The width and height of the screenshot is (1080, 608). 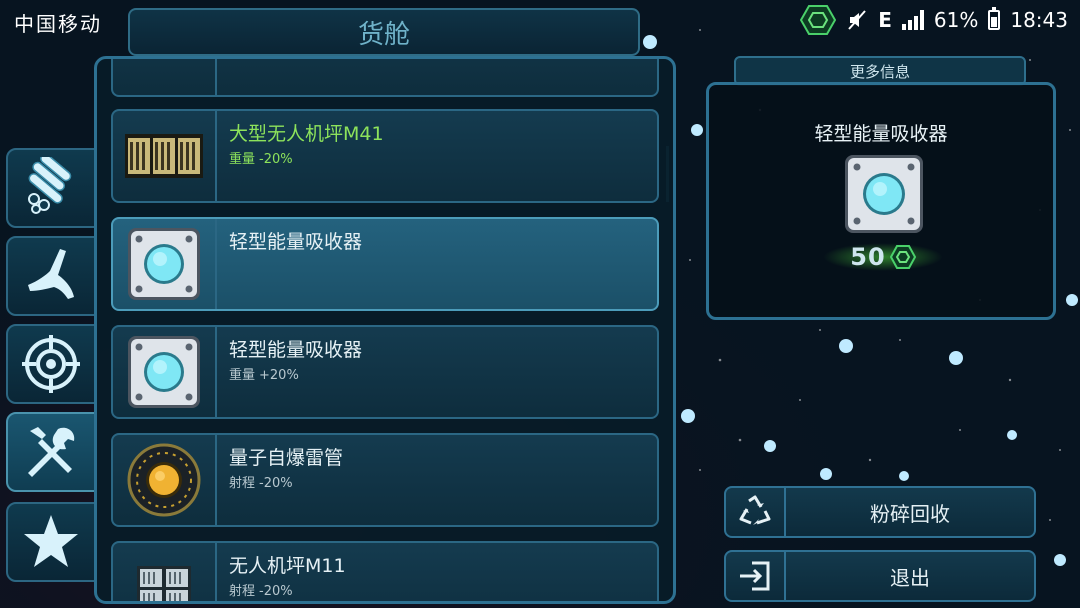 What do you see at coordinates (385, 372) in the screenshot?
I see `inventory-item: 轻型能量吸收器 重量 +20%` at bounding box center [385, 372].